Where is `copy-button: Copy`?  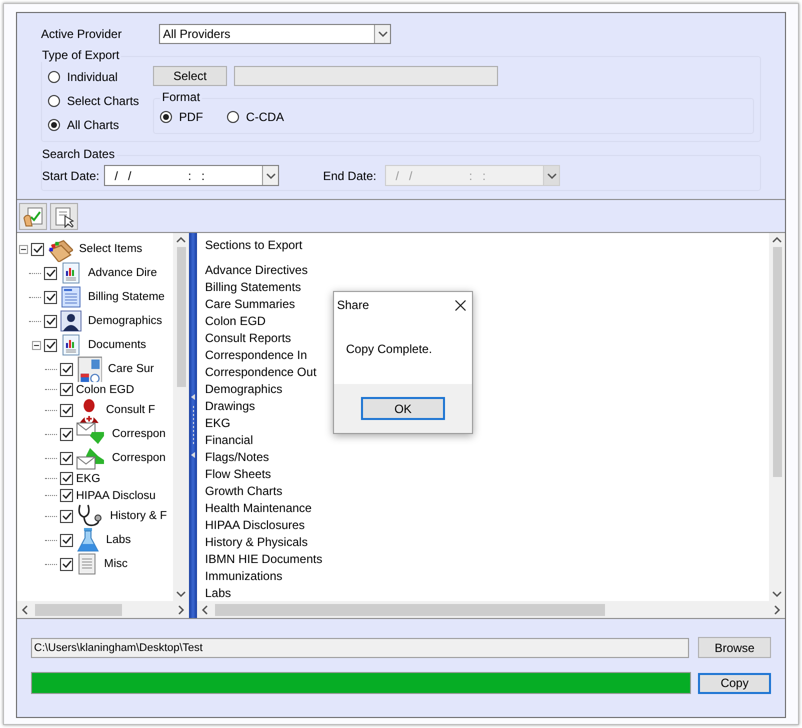 copy-button: Copy is located at coordinates (734, 683).